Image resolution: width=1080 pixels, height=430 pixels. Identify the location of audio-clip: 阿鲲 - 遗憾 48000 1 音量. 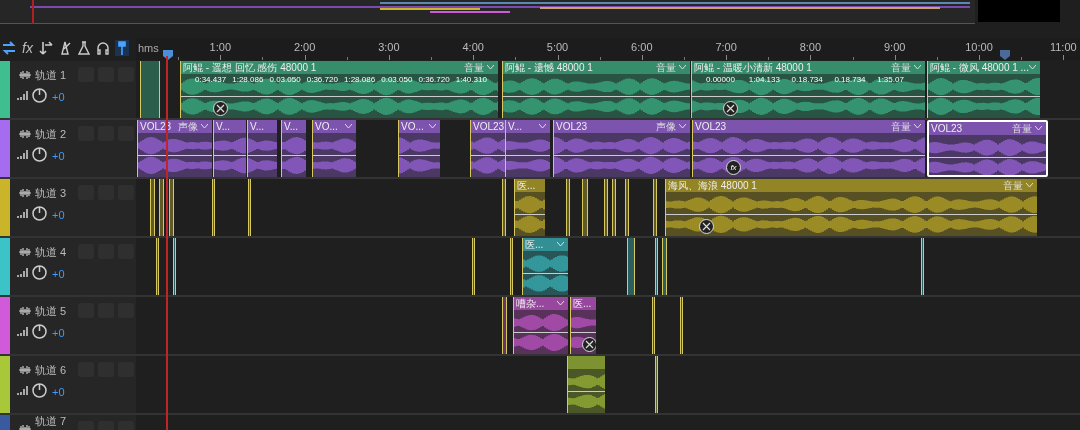
(596, 89).